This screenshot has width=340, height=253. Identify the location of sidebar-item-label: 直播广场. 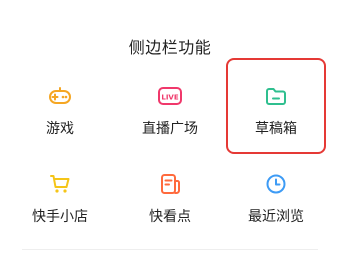
(170, 129).